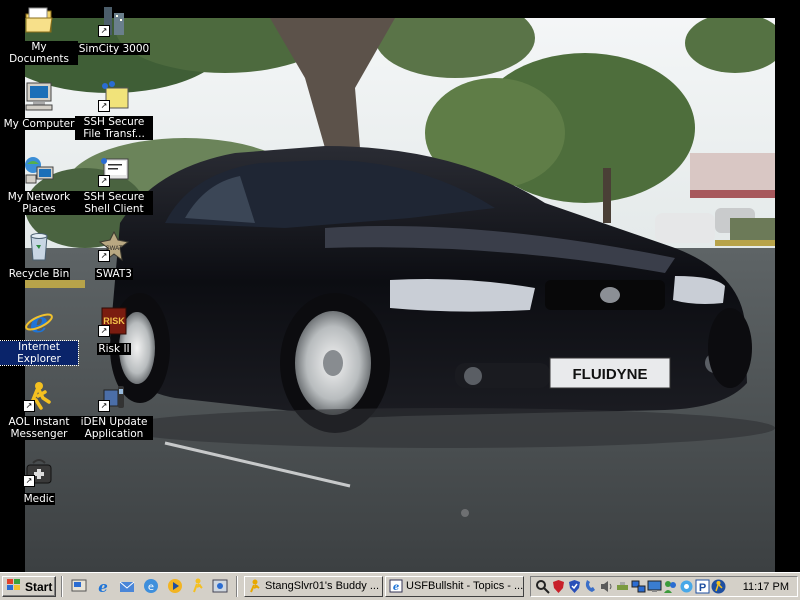 The image size is (800, 600). What do you see at coordinates (114, 49) in the screenshot?
I see `desktop-icon-label: SimCity 3000` at bounding box center [114, 49].